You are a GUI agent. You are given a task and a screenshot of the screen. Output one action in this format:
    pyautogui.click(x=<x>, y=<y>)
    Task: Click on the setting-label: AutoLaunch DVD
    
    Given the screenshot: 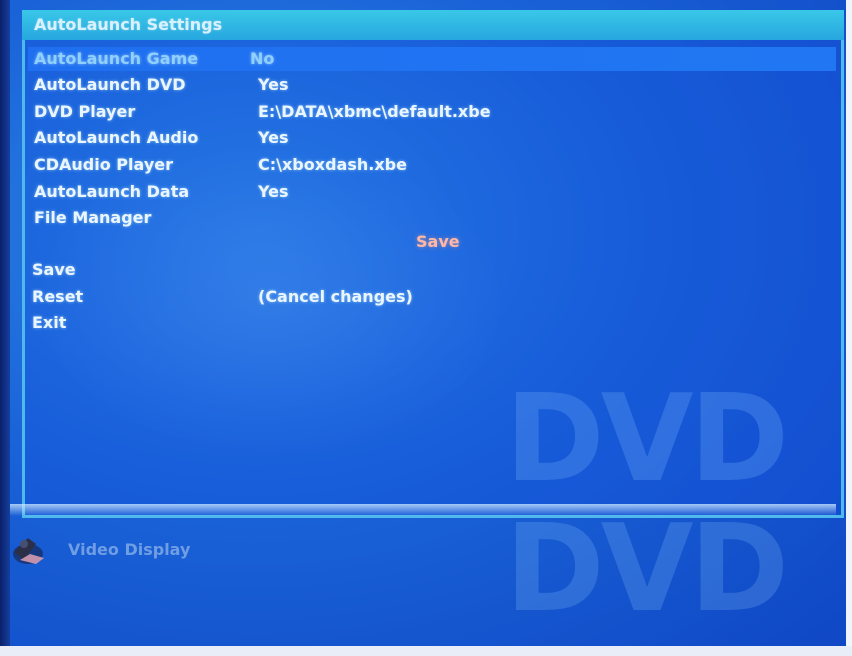 What is the action you would take?
    pyautogui.click(x=110, y=84)
    